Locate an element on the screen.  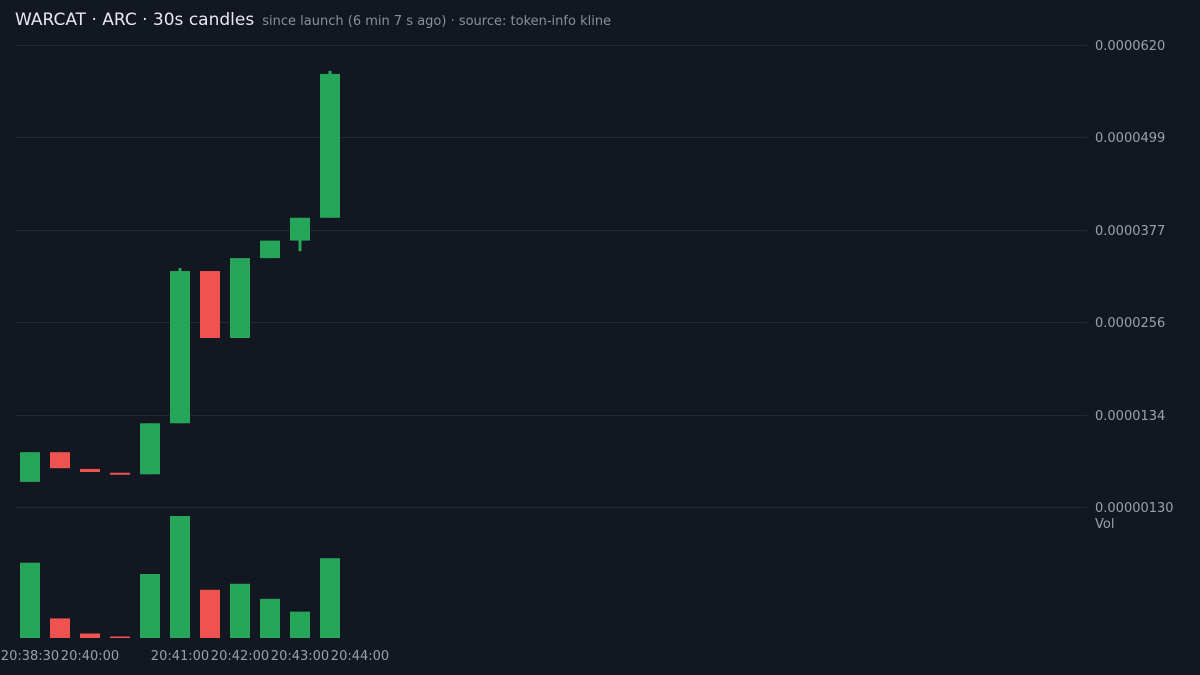
price-tick-label: 0.00000130 is located at coordinates (1134, 508).